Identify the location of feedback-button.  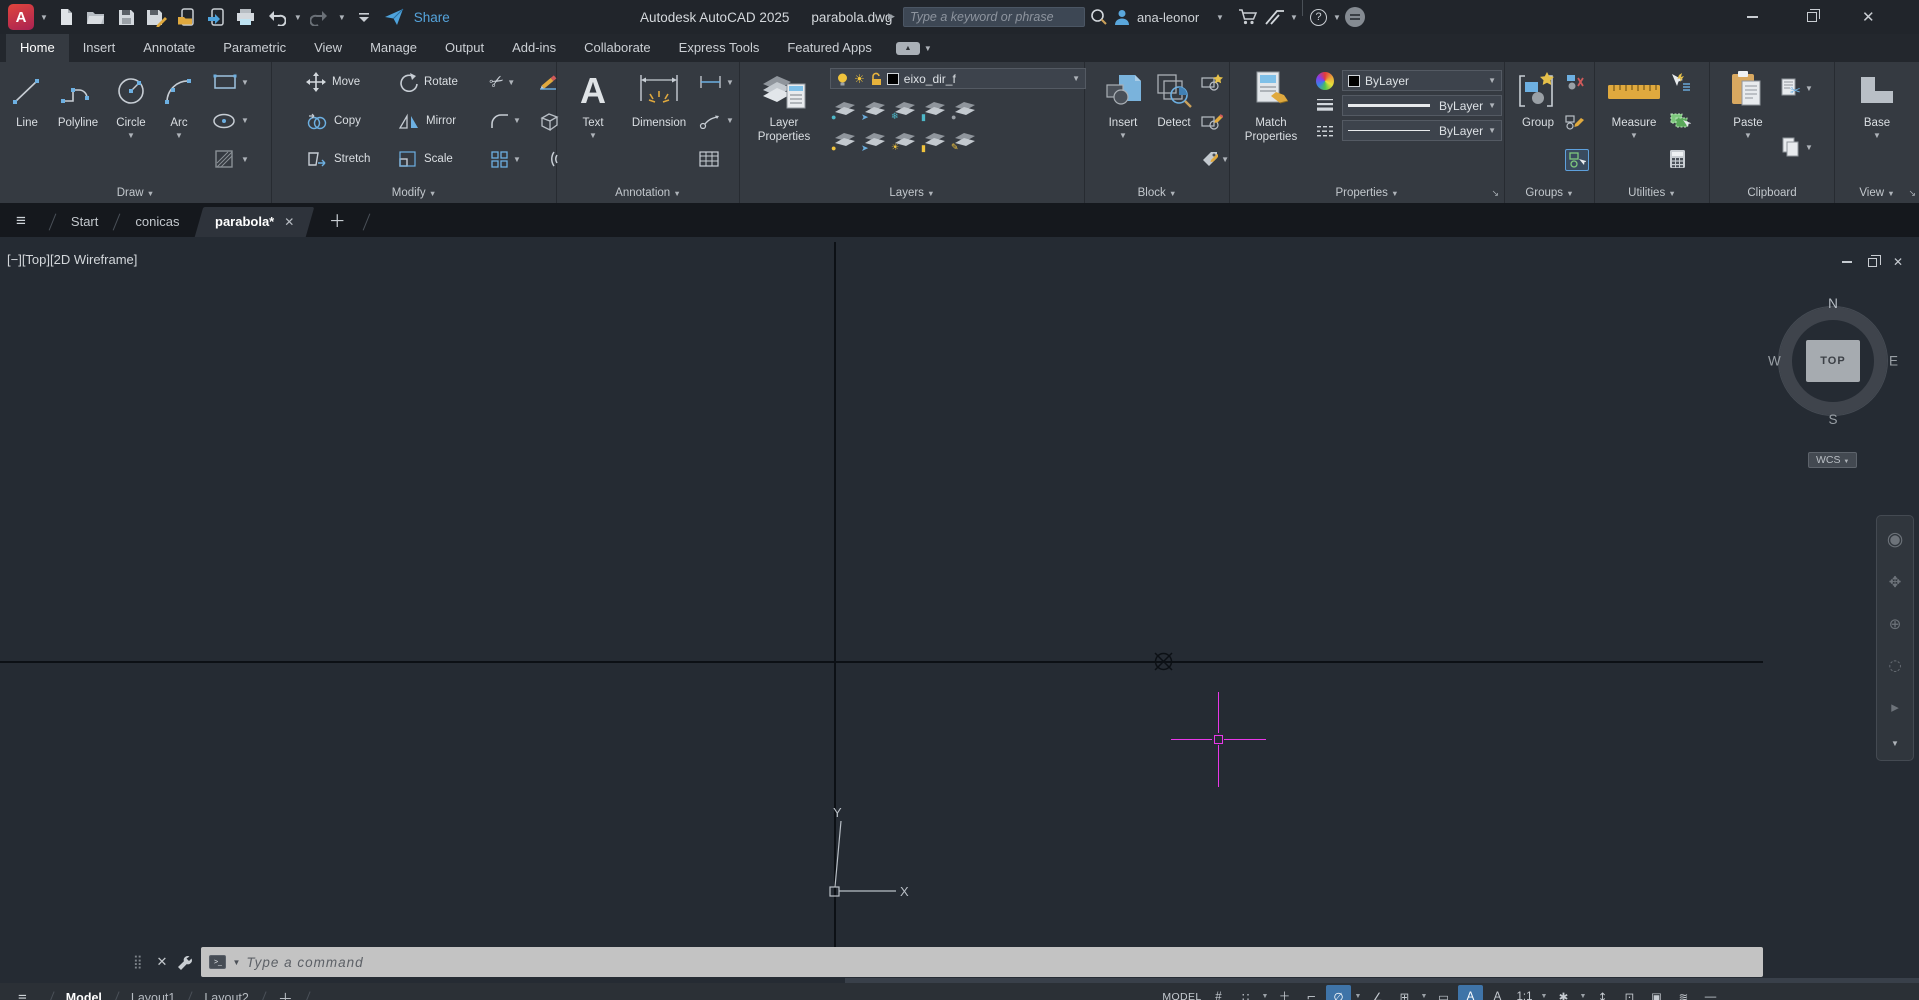
(1355, 17).